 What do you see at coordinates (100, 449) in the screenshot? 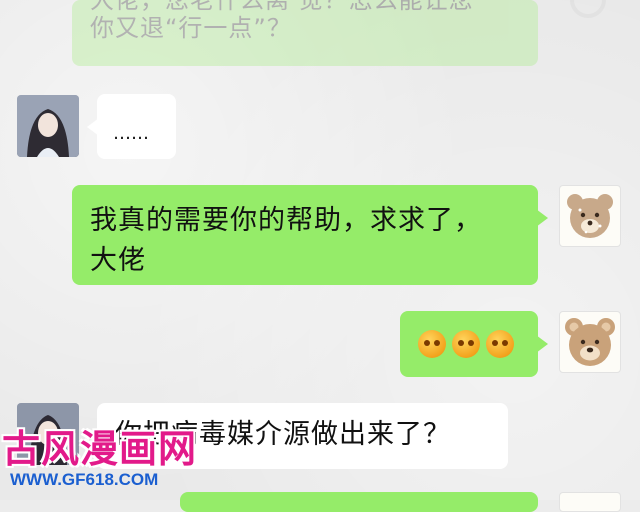
I see `watermark-title: 古风漫画网` at bounding box center [100, 449].